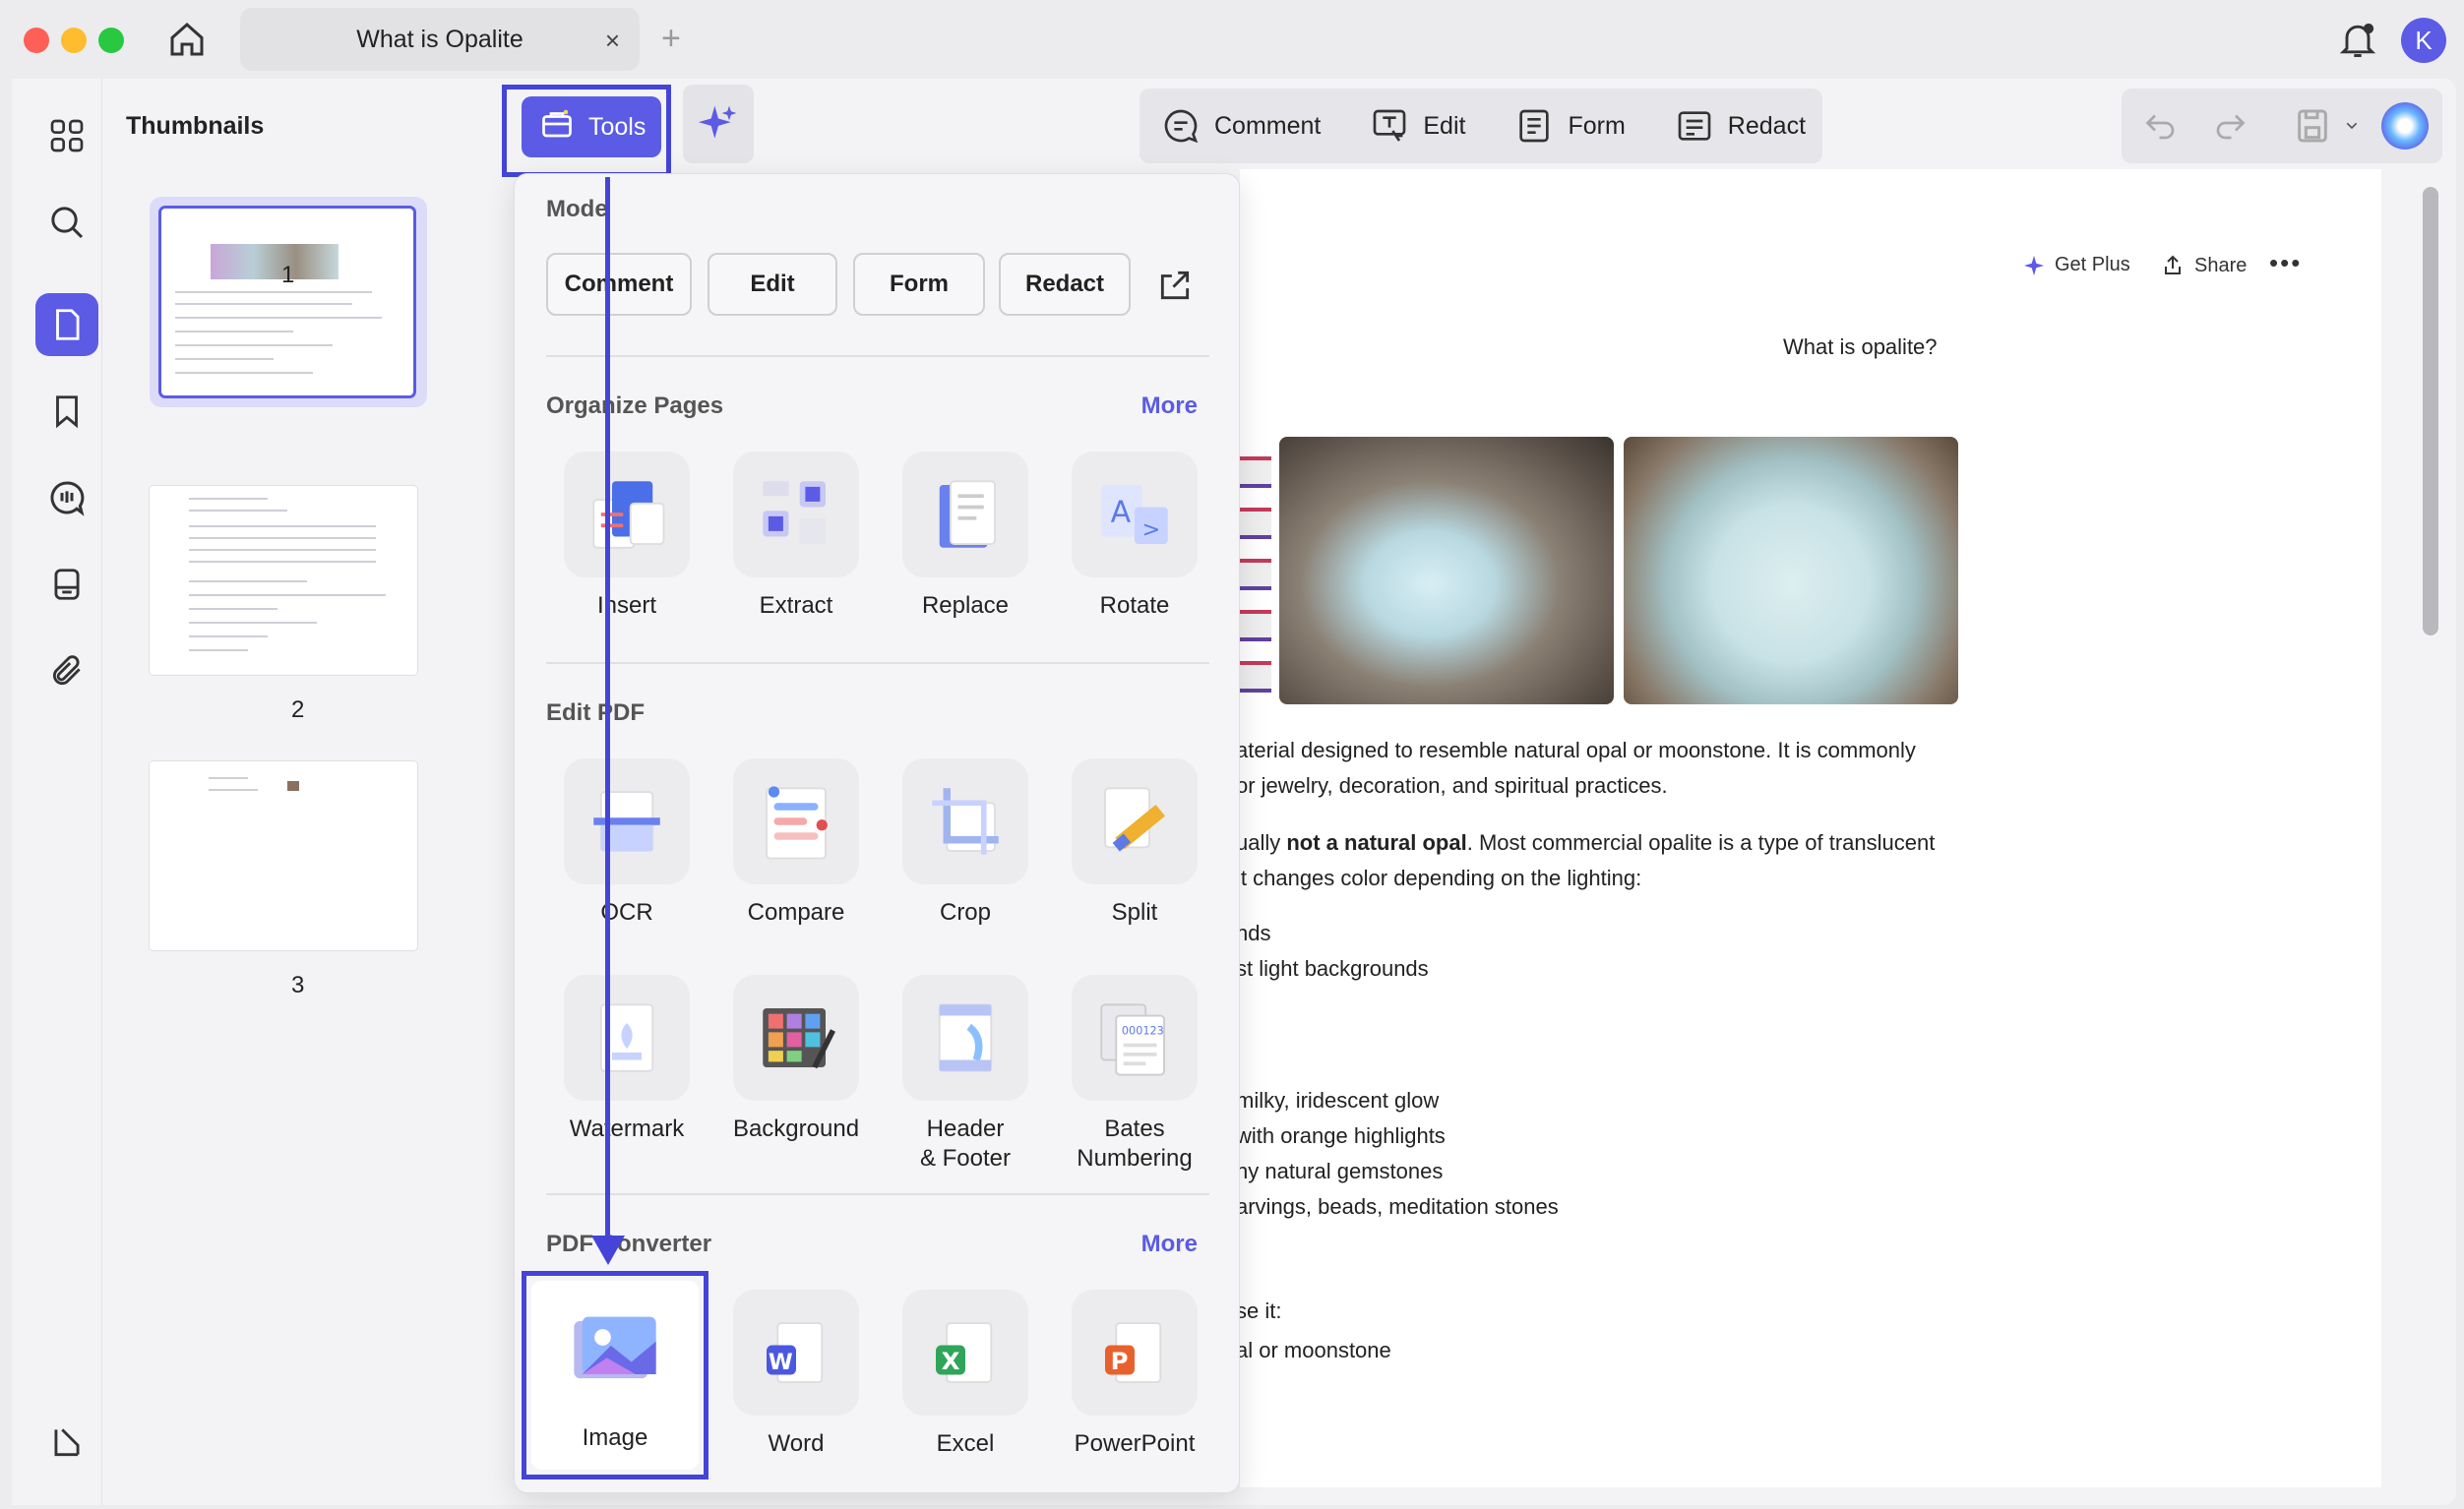 Image resolution: width=2464 pixels, height=1509 pixels. Describe the element at coordinates (57, 792) in the screenshot. I see `left-rail` at that location.